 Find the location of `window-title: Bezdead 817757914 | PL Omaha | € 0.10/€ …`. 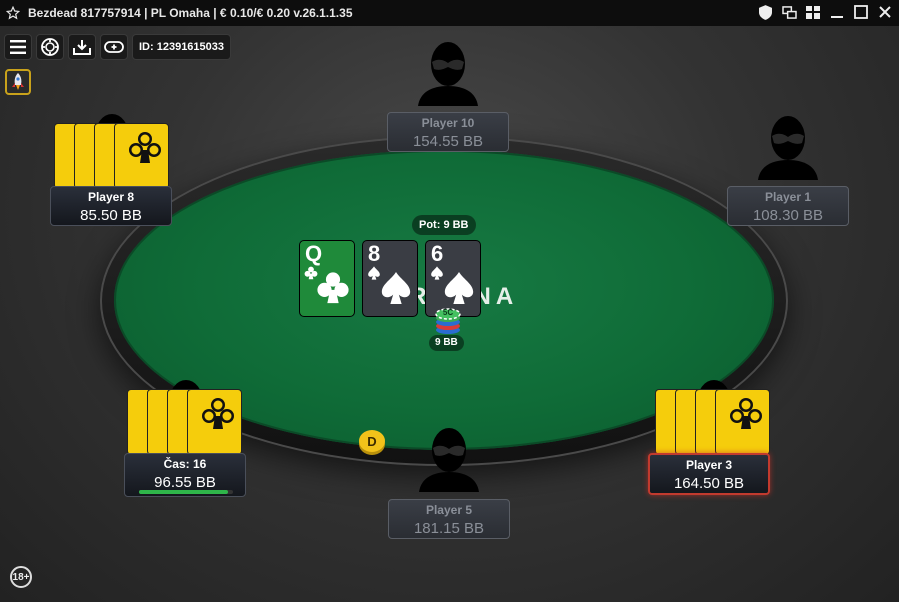

window-title: Bezdead 817757914 | PL Omaha | € 0.10/€ … is located at coordinates (190, 13).